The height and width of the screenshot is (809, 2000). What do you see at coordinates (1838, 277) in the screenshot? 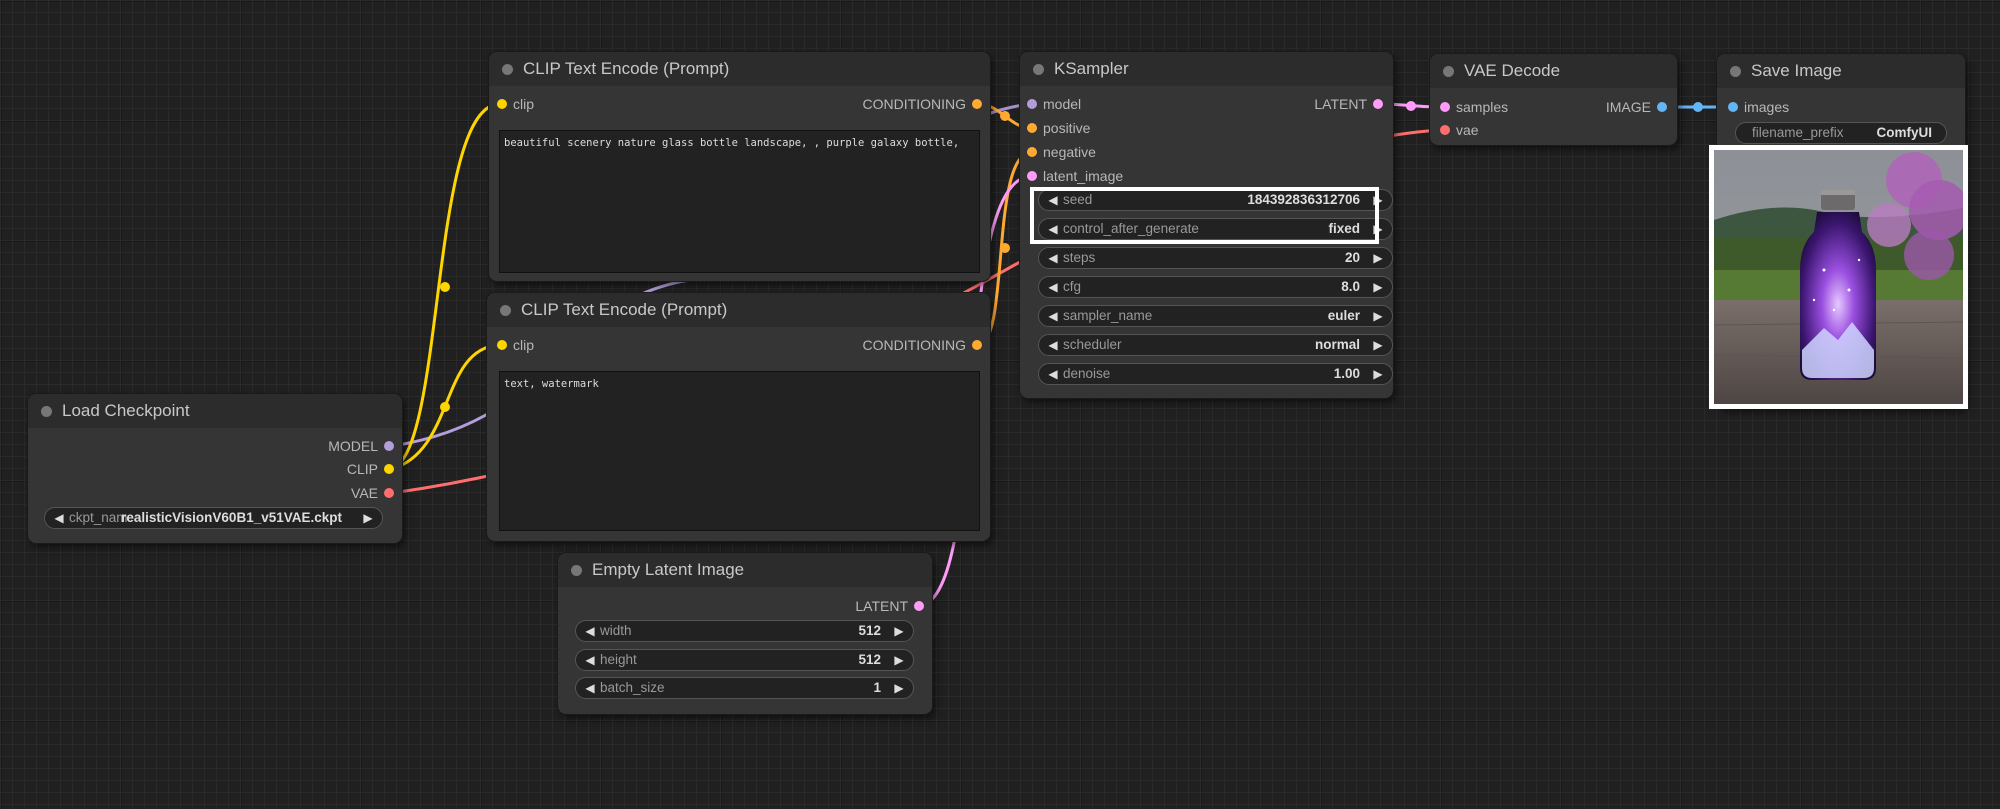
I see `output-image-preview` at bounding box center [1838, 277].